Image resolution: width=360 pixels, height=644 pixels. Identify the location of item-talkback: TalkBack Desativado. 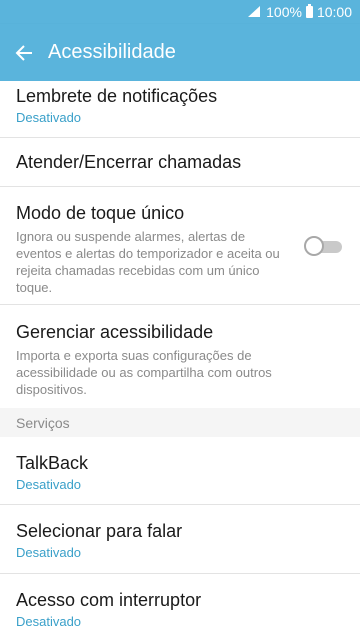
(180, 471).